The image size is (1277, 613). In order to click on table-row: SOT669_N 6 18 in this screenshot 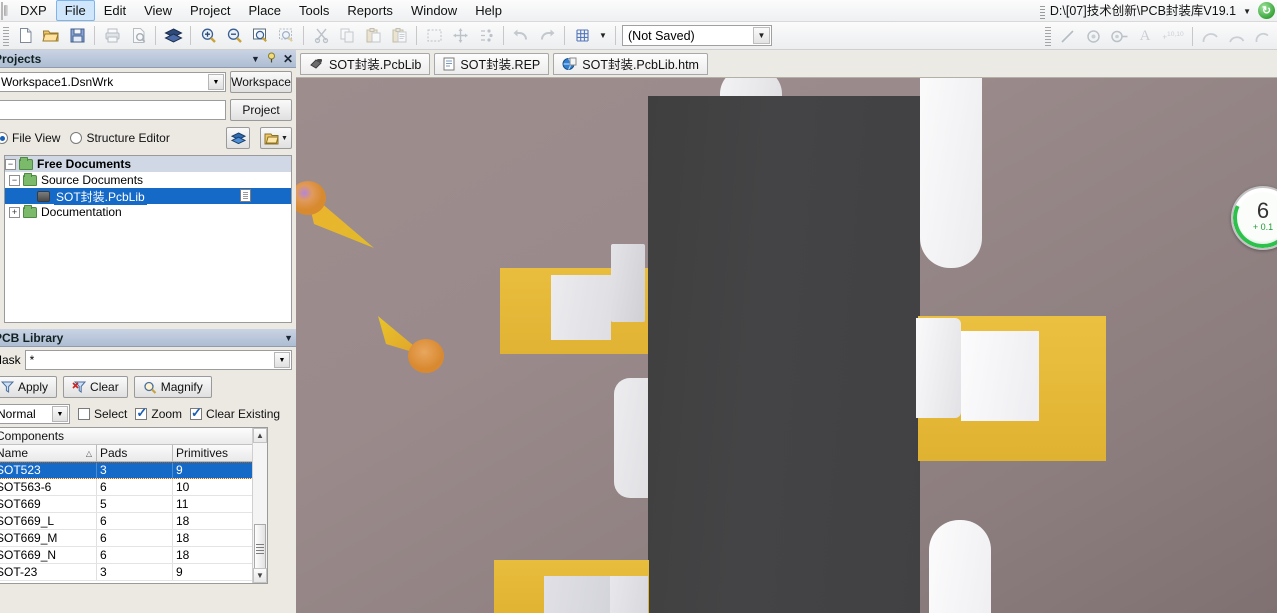, I will do `click(133, 555)`.